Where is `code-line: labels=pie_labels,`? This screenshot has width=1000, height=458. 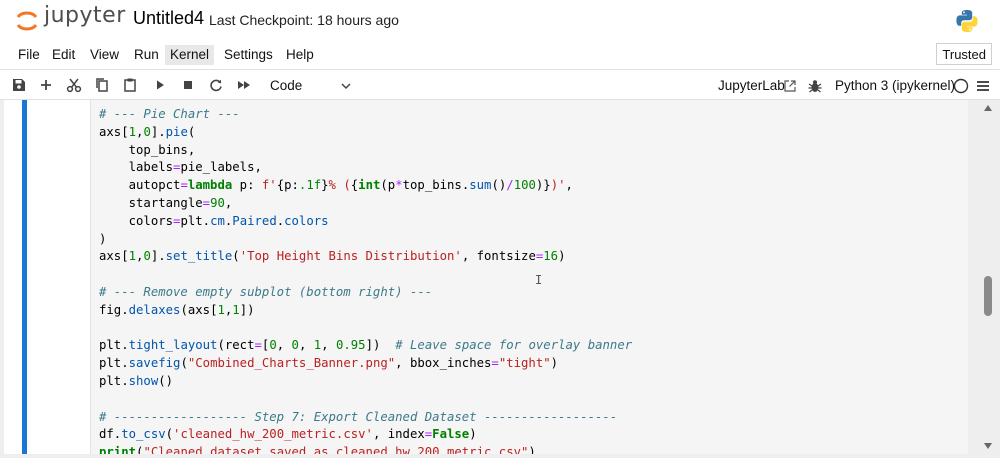 code-line: labels=pie_labels, is located at coordinates (180, 167).